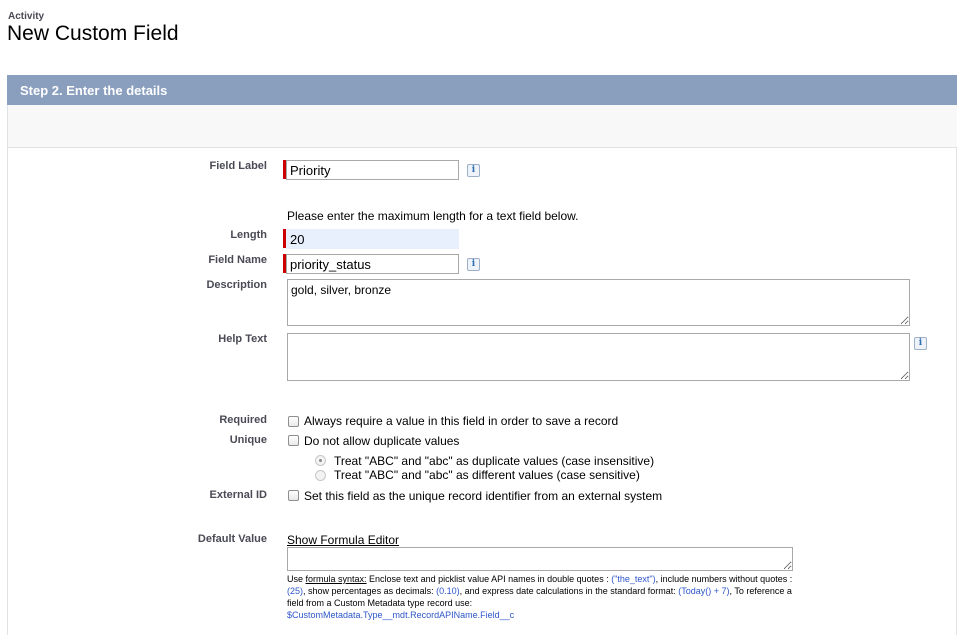 The height and width of the screenshot is (635, 957). What do you see at coordinates (296, 579) in the screenshot?
I see `help-text-part: Use` at bounding box center [296, 579].